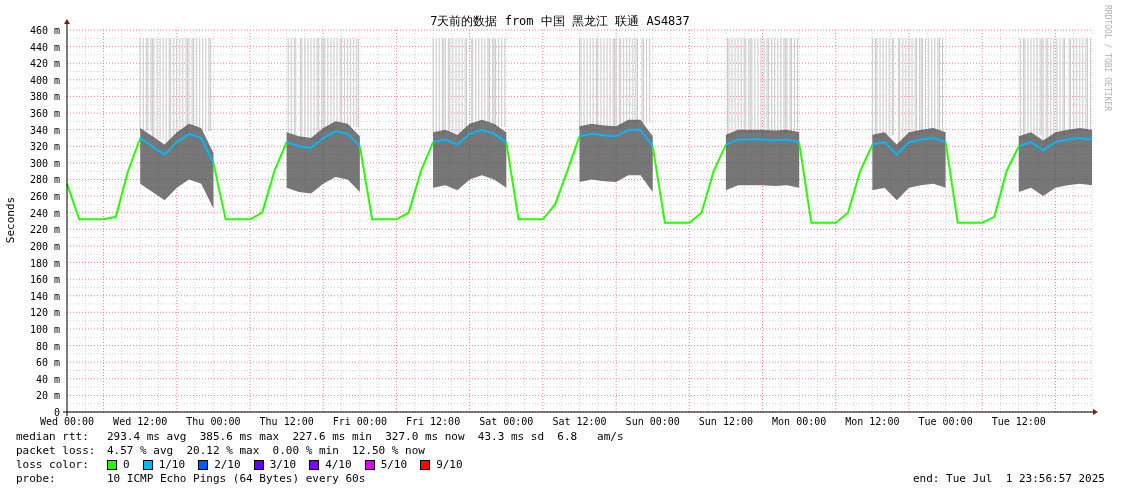  Describe the element at coordinates (506, 421) in the screenshot. I see `x-tick-label: Sat 00:00` at that location.